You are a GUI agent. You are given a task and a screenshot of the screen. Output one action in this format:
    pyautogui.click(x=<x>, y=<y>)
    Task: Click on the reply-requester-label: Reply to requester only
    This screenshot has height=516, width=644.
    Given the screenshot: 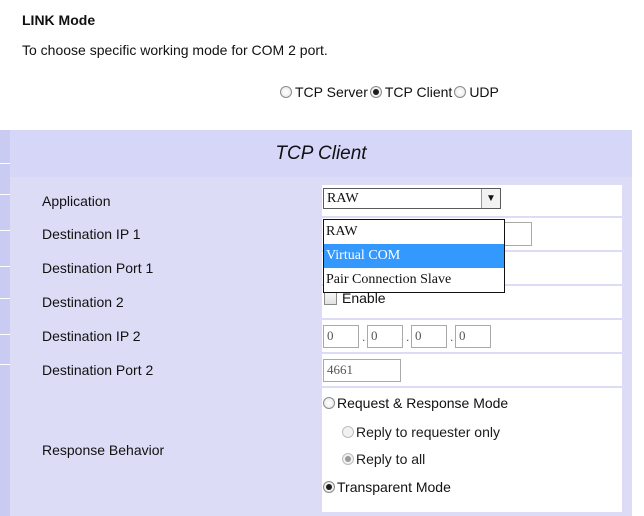 What is the action you would take?
    pyautogui.click(x=428, y=432)
    